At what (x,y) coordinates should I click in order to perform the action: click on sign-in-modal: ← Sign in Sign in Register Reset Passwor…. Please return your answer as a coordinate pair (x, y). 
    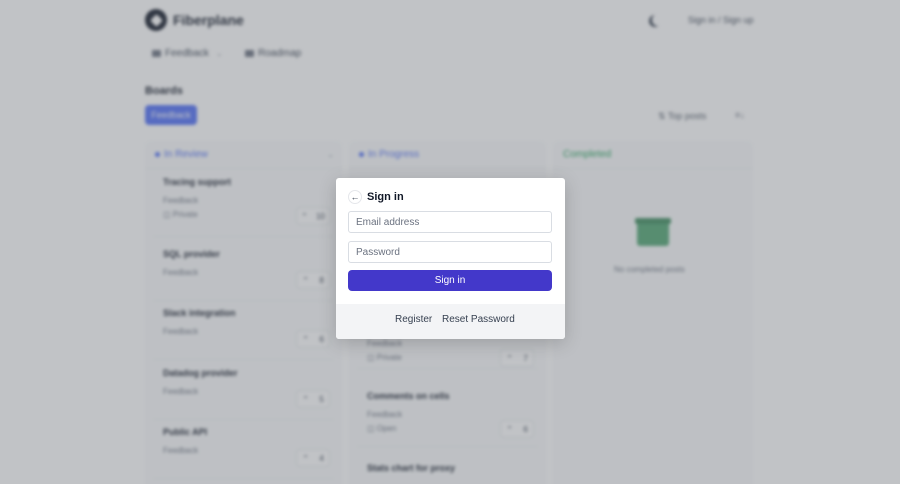
    Looking at the image, I should click on (450, 258).